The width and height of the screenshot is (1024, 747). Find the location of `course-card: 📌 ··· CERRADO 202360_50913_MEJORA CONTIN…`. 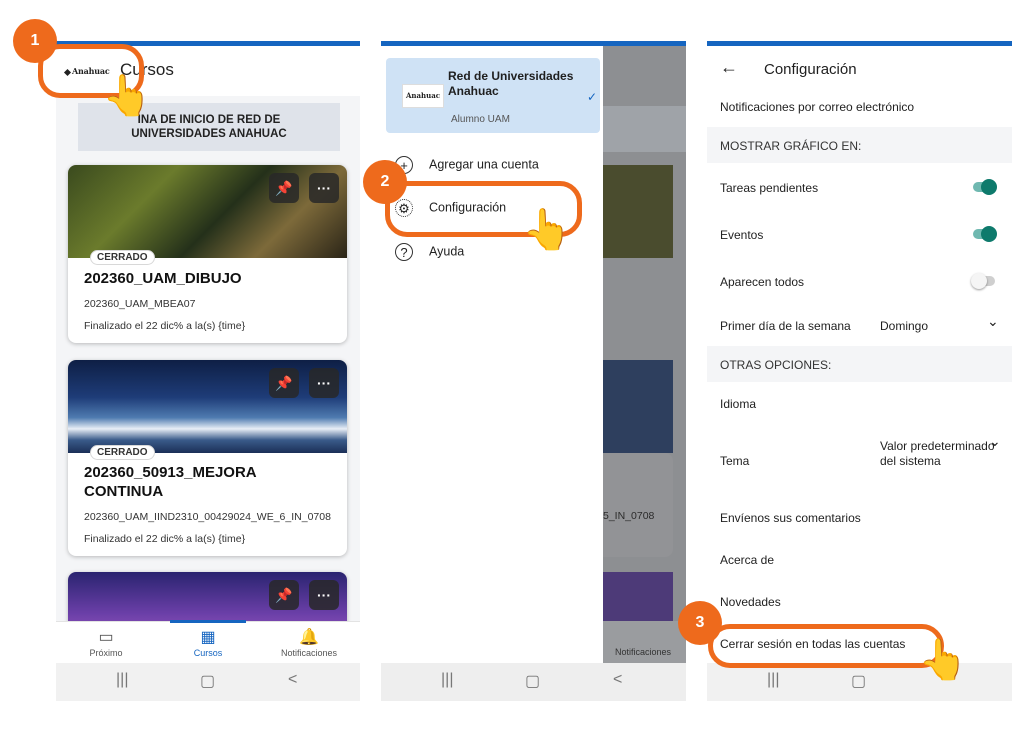

course-card: 📌 ··· CERRADO 202360_50913_MEJORA CONTIN… is located at coordinates (207, 458).